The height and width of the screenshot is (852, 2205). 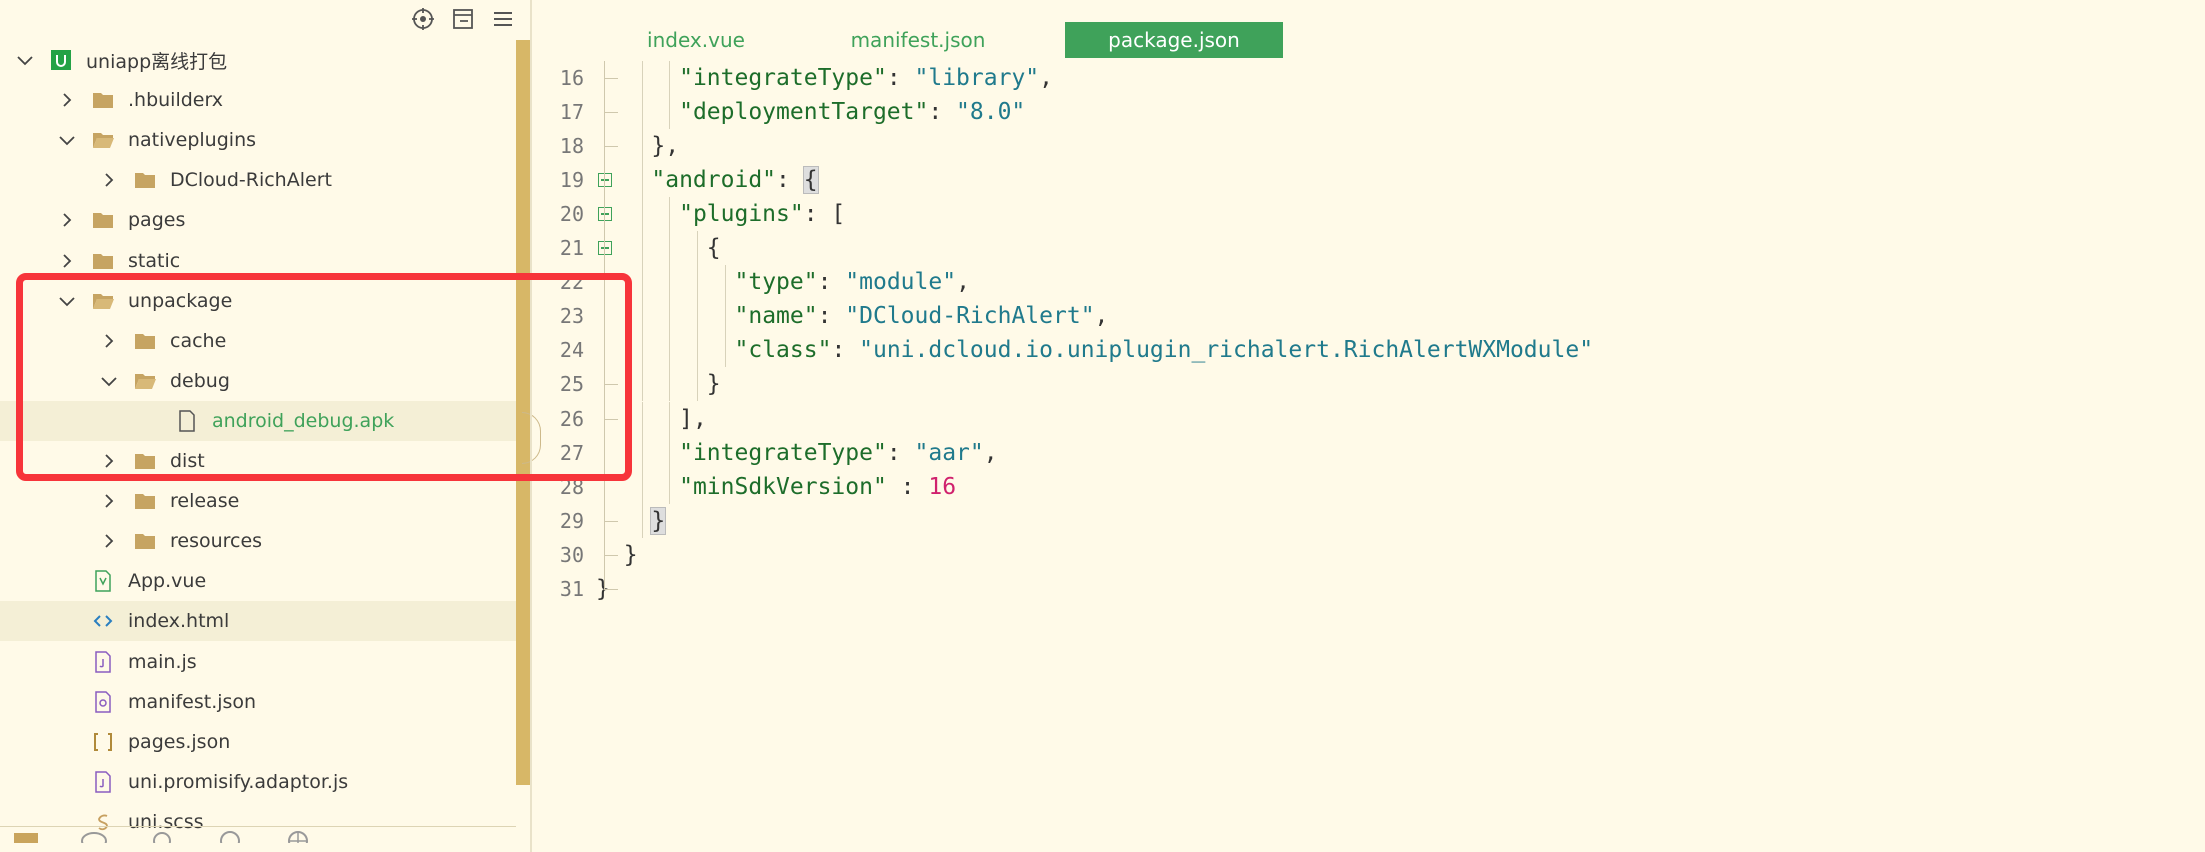 What do you see at coordinates (258, 60) in the screenshot?
I see `tree-item: uniapp离线打包` at bounding box center [258, 60].